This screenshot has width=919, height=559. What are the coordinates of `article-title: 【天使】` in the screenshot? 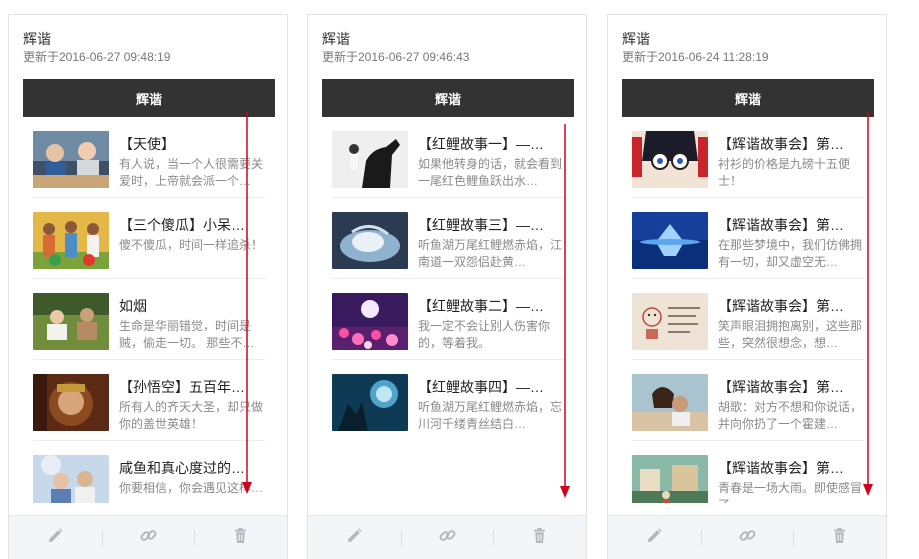 It's located at (147, 144).